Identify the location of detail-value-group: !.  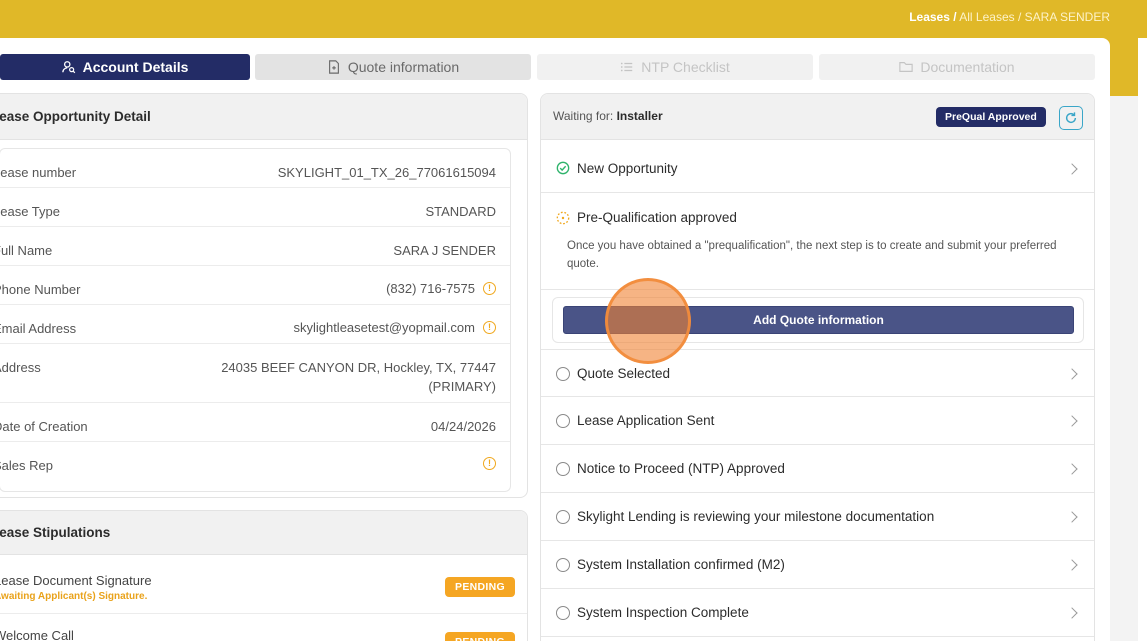
(485, 463).